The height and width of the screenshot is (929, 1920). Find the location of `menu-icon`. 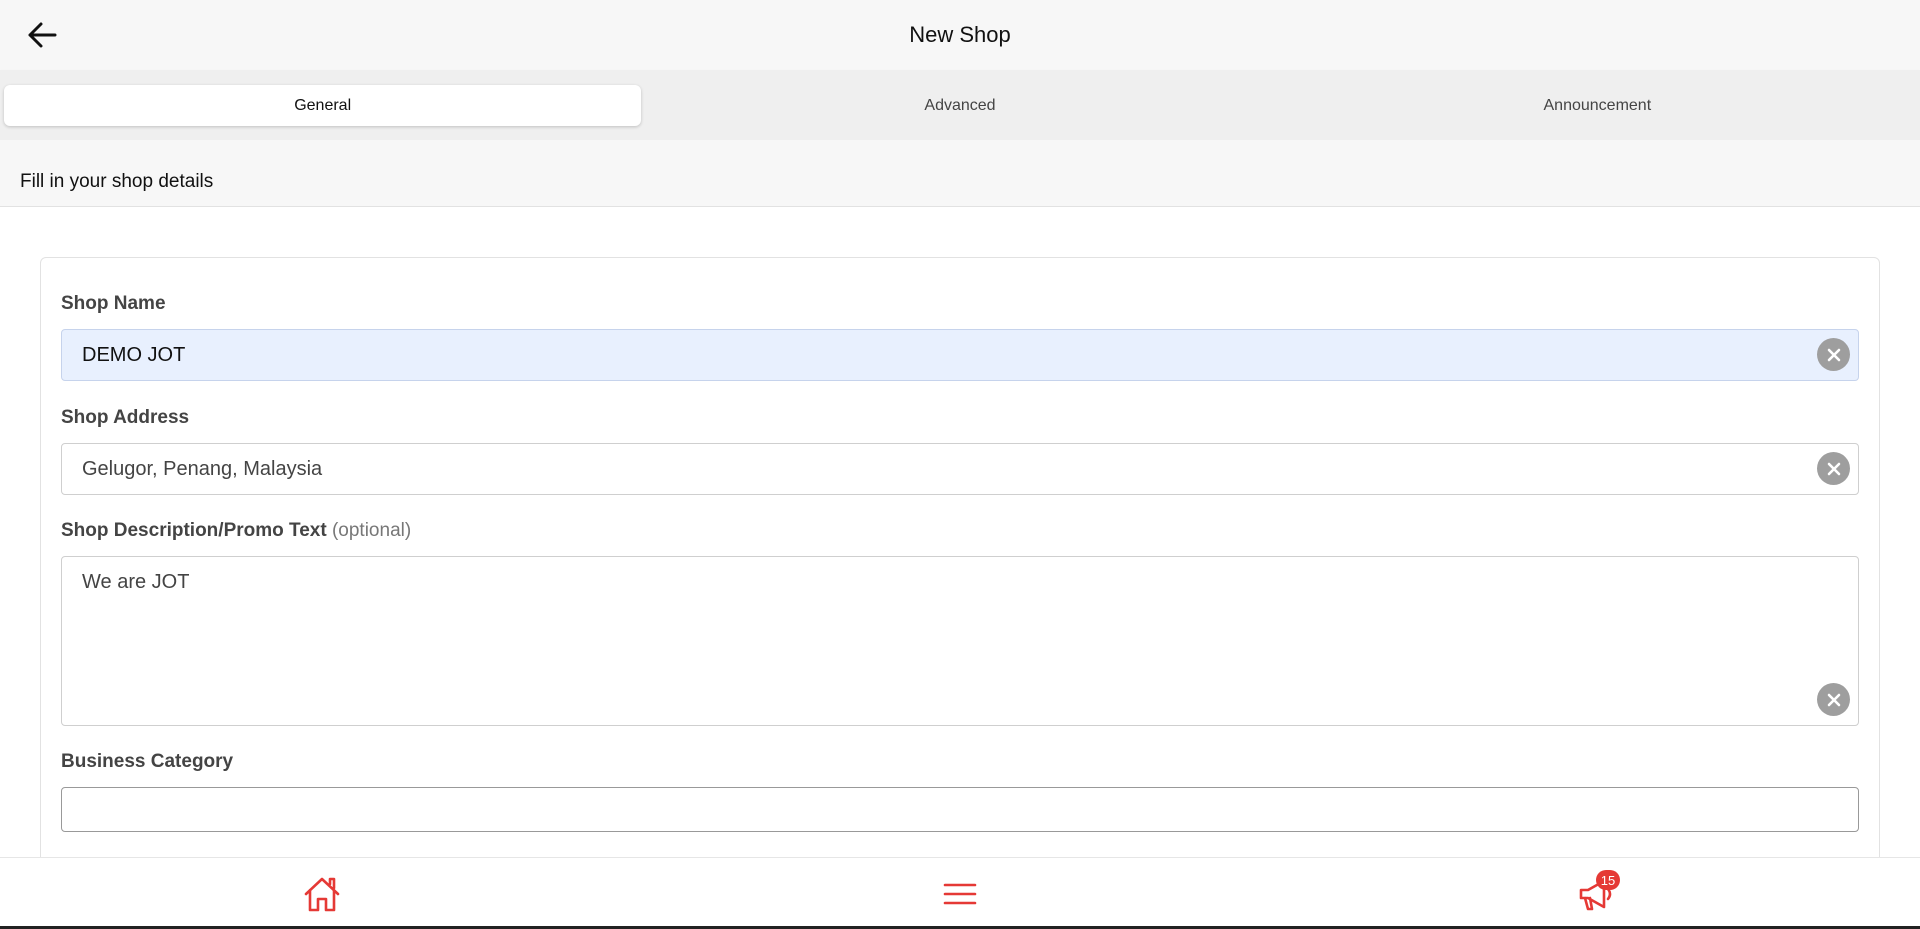

menu-icon is located at coordinates (960, 894).